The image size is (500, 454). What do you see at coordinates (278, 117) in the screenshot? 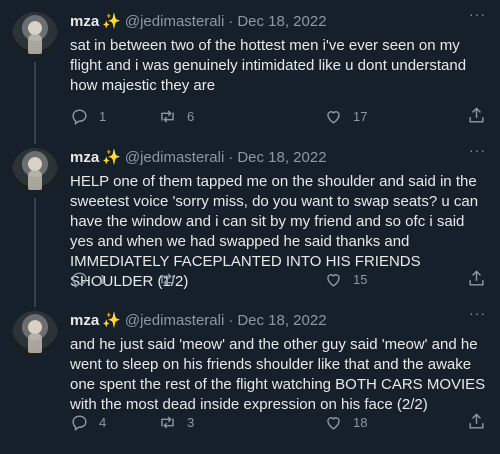
I see `tweet-actions: 1 6 17` at bounding box center [278, 117].